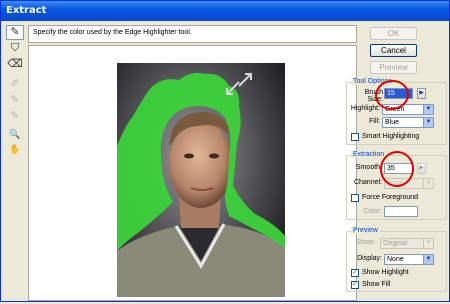 This screenshot has width=450, height=304. What do you see at coordinates (409, 259) in the screenshot?
I see `display-select: None ▼` at bounding box center [409, 259].